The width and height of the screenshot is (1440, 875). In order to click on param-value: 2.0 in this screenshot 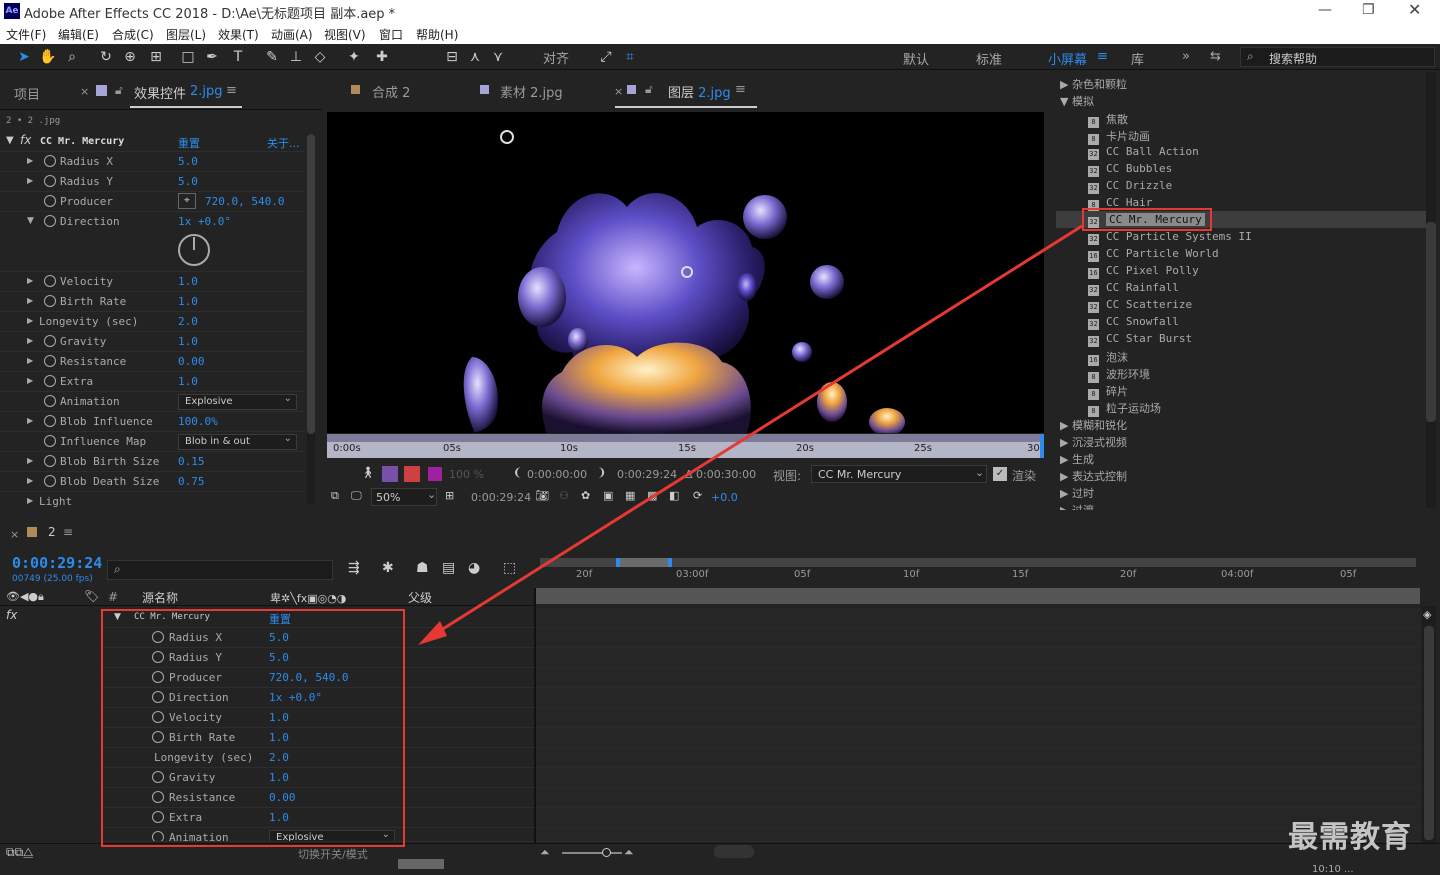, I will do `click(188, 321)`.